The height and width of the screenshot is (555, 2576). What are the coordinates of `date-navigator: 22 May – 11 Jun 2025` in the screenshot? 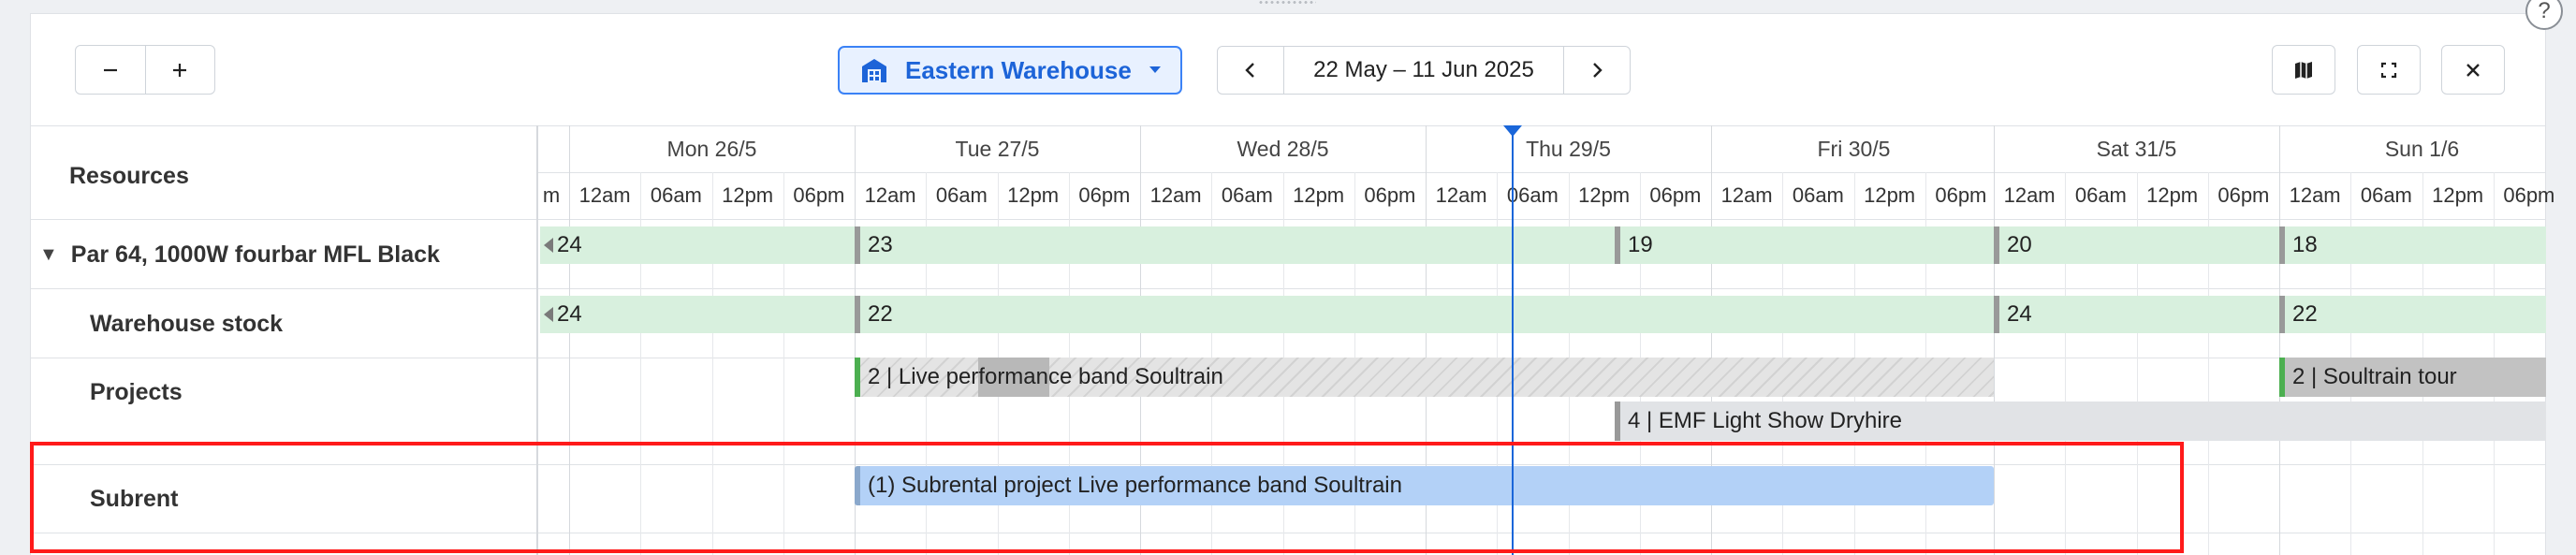 It's located at (1424, 70).